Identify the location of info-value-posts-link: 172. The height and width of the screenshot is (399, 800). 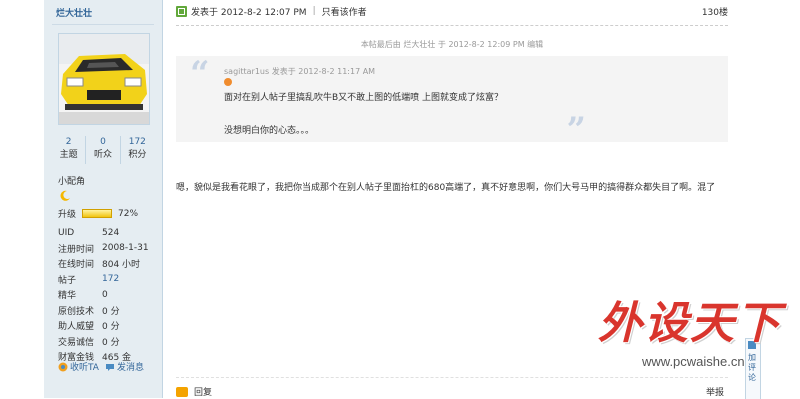
(110, 279).